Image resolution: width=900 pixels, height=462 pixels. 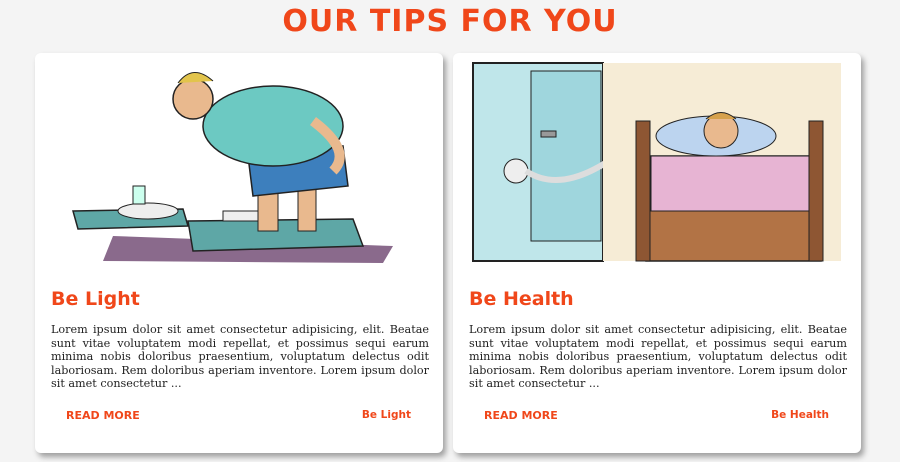 I want to click on card-title: Be Health, so click(x=521, y=299).